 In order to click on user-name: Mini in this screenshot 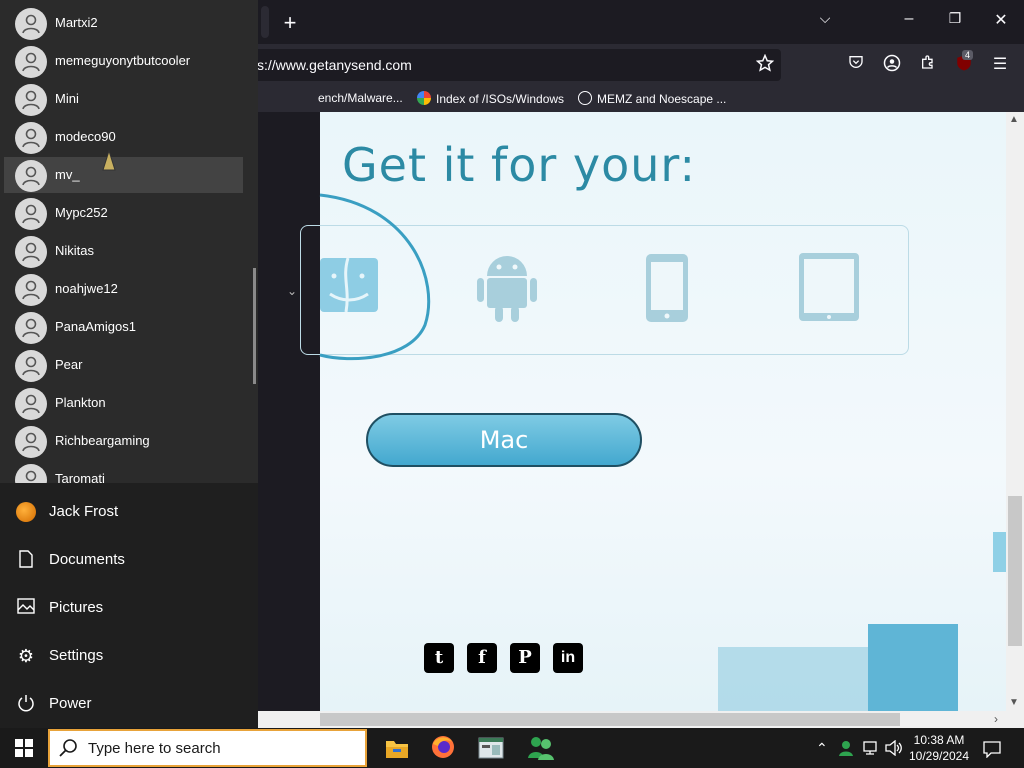, I will do `click(67, 98)`.